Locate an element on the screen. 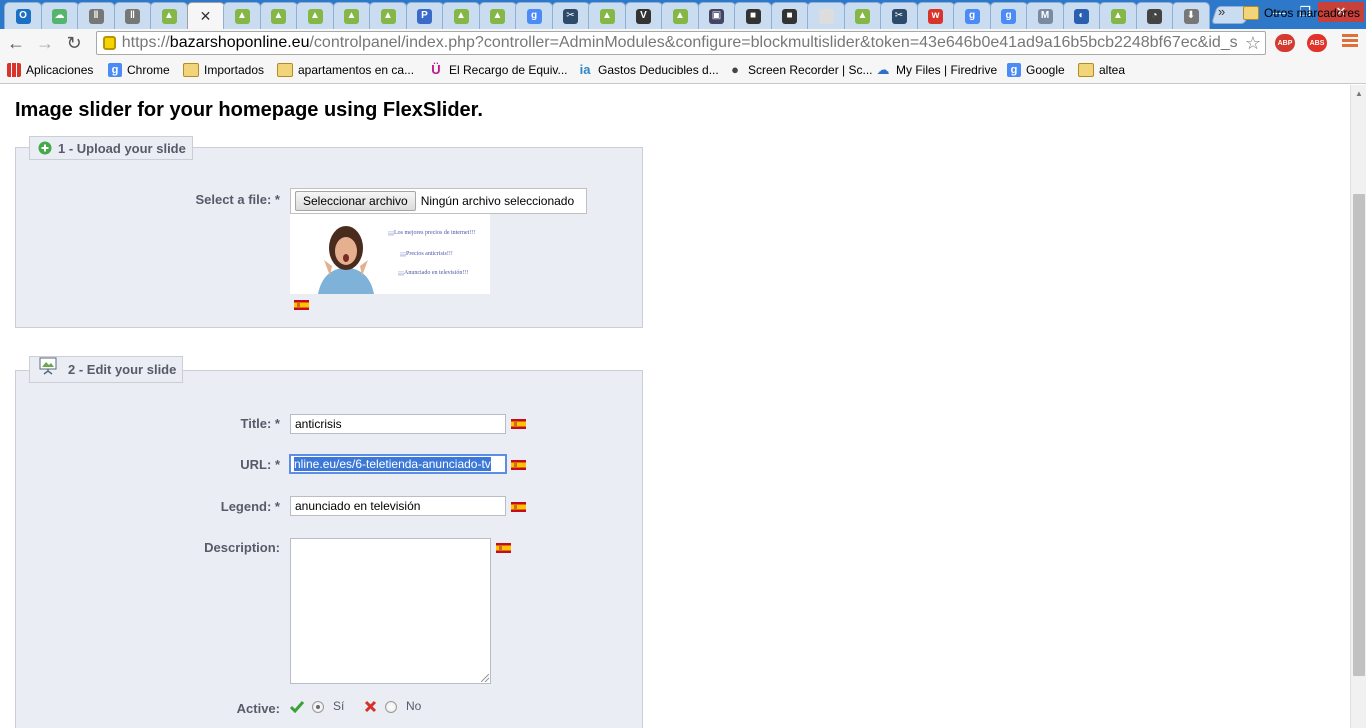 Image resolution: width=1366 pixels, height=728 pixels. other-bookmarks: Otros marcadores is located at coordinates (1301, 13).